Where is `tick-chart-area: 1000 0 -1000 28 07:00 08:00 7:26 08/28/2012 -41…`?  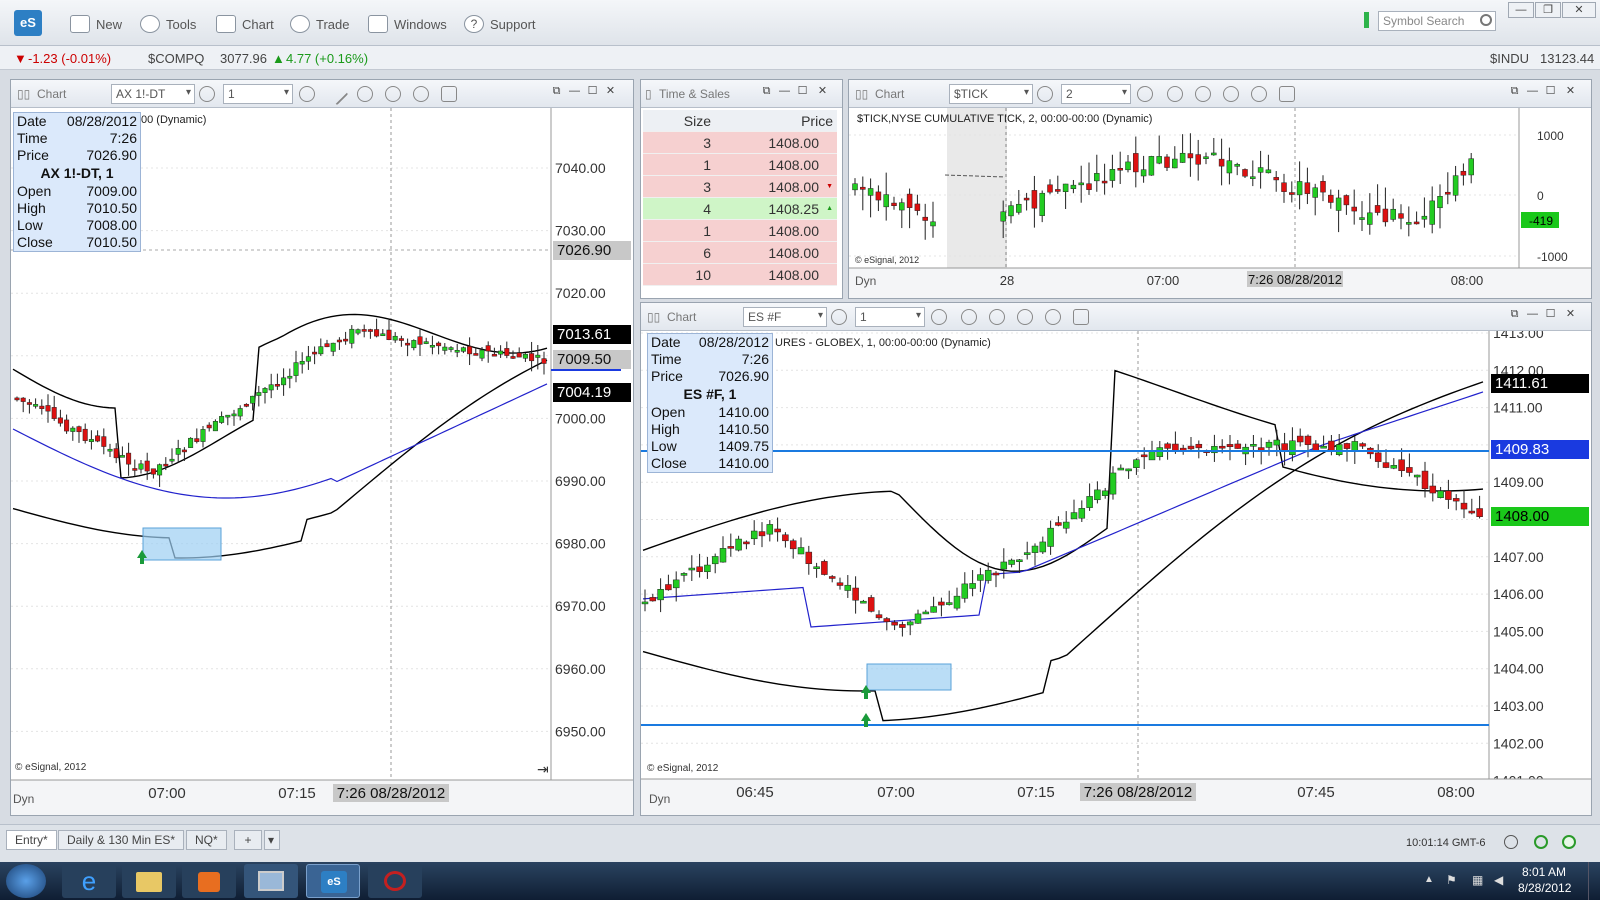 tick-chart-area: 1000 0 -1000 28 07:00 08:00 7:26 08/28/2012 -41… is located at coordinates (1220, 203).